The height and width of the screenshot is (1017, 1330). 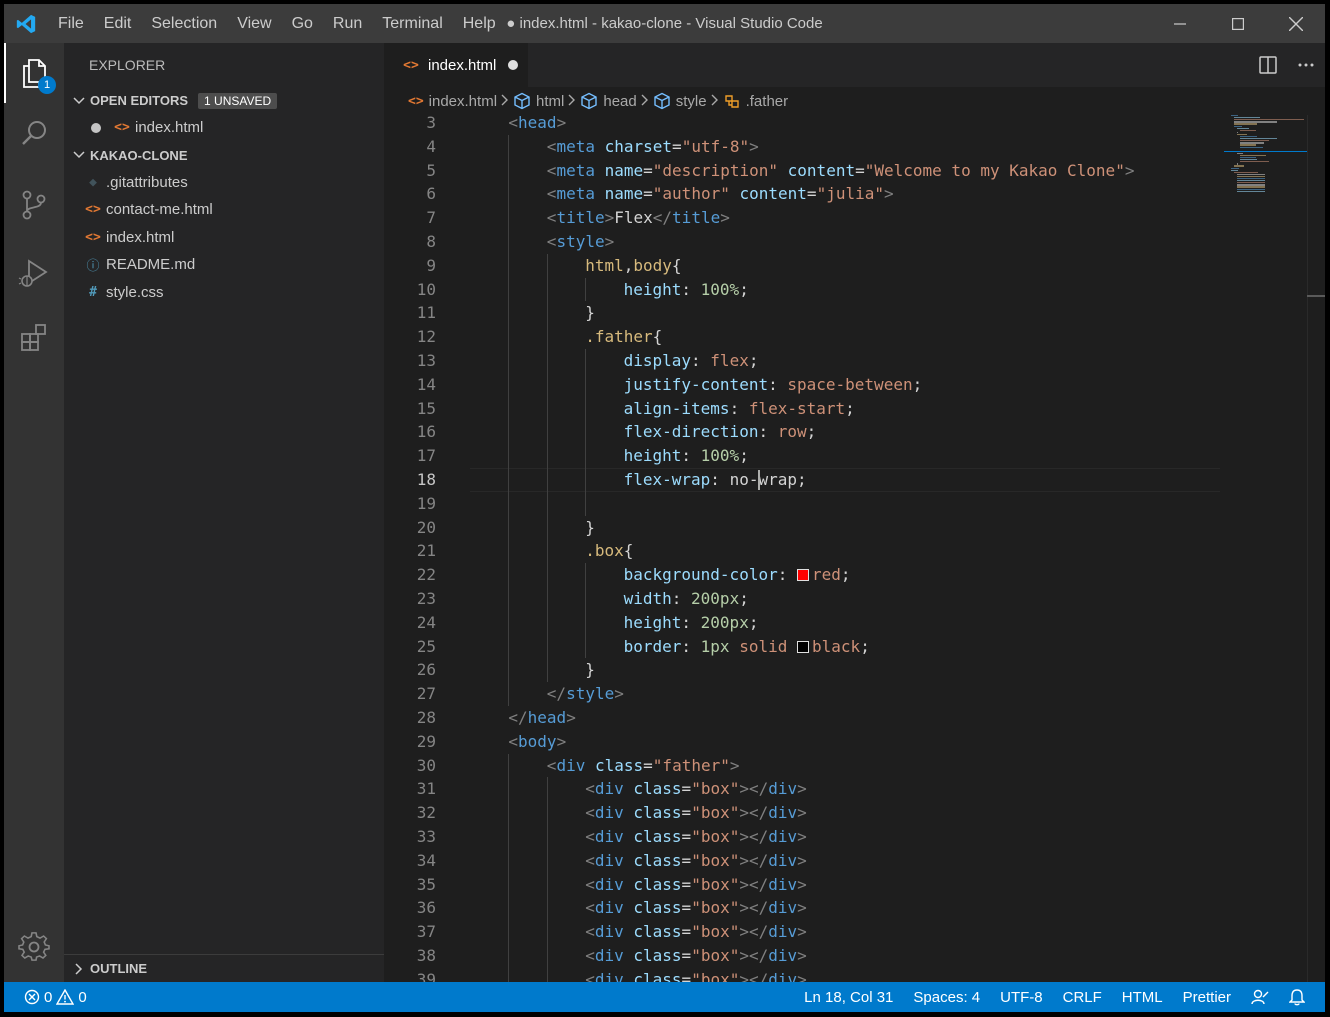 I want to click on breadcrumb-item: .father, so click(x=755, y=101).